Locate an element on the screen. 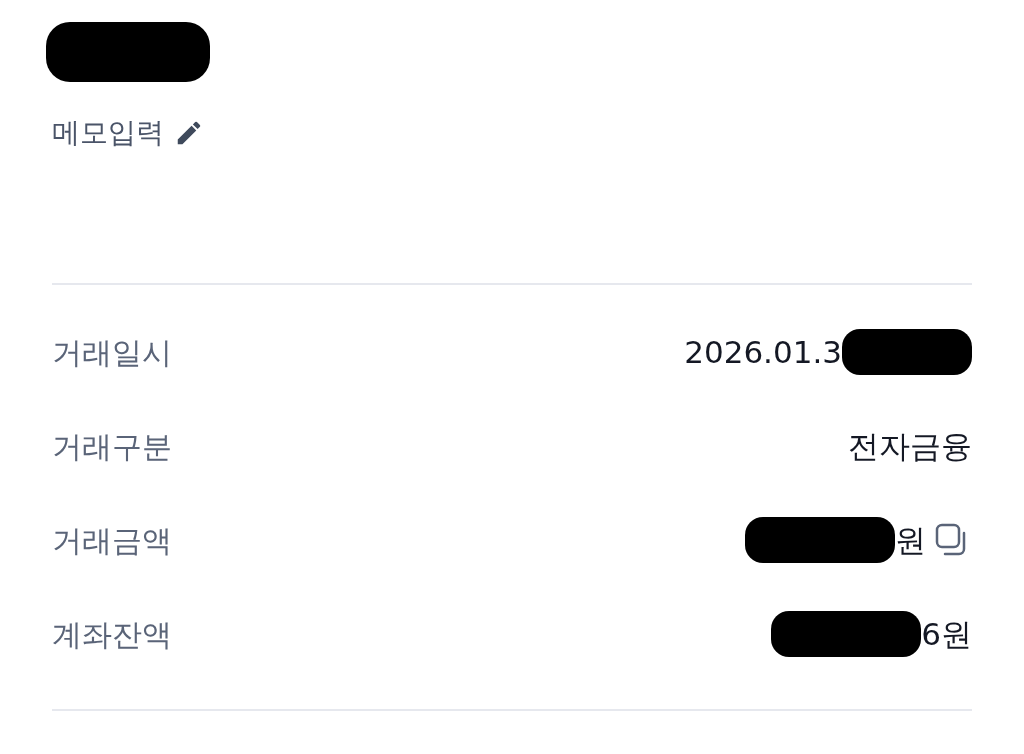 This screenshot has width=1024, height=754. detail-label: 거래금액 is located at coordinates (112, 540).